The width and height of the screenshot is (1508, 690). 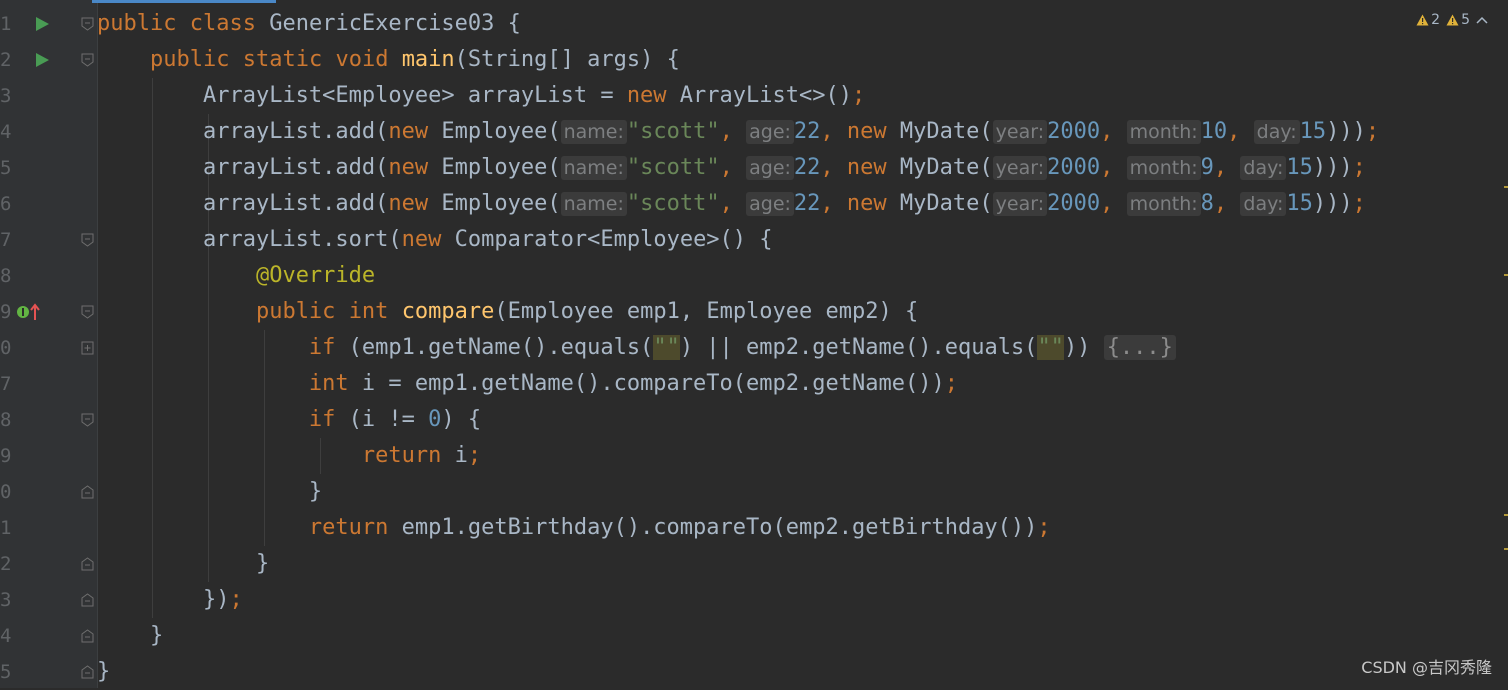 I want to click on watermark: CSDN @吉冈秀隆, so click(x=1426, y=667).